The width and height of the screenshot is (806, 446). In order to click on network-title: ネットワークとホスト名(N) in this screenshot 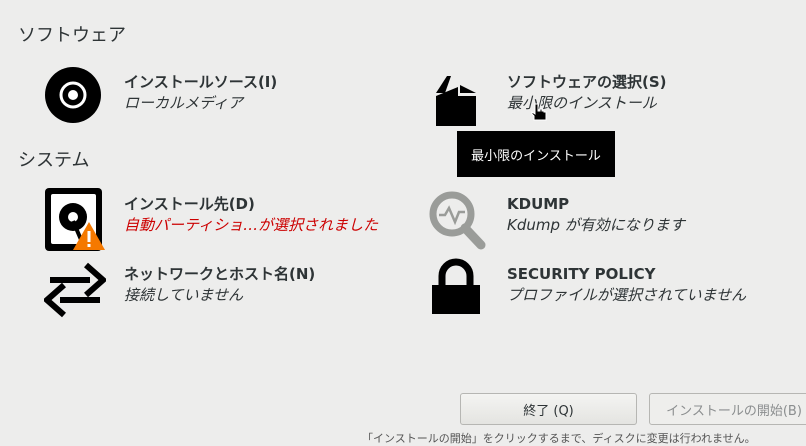, I will do `click(220, 274)`.